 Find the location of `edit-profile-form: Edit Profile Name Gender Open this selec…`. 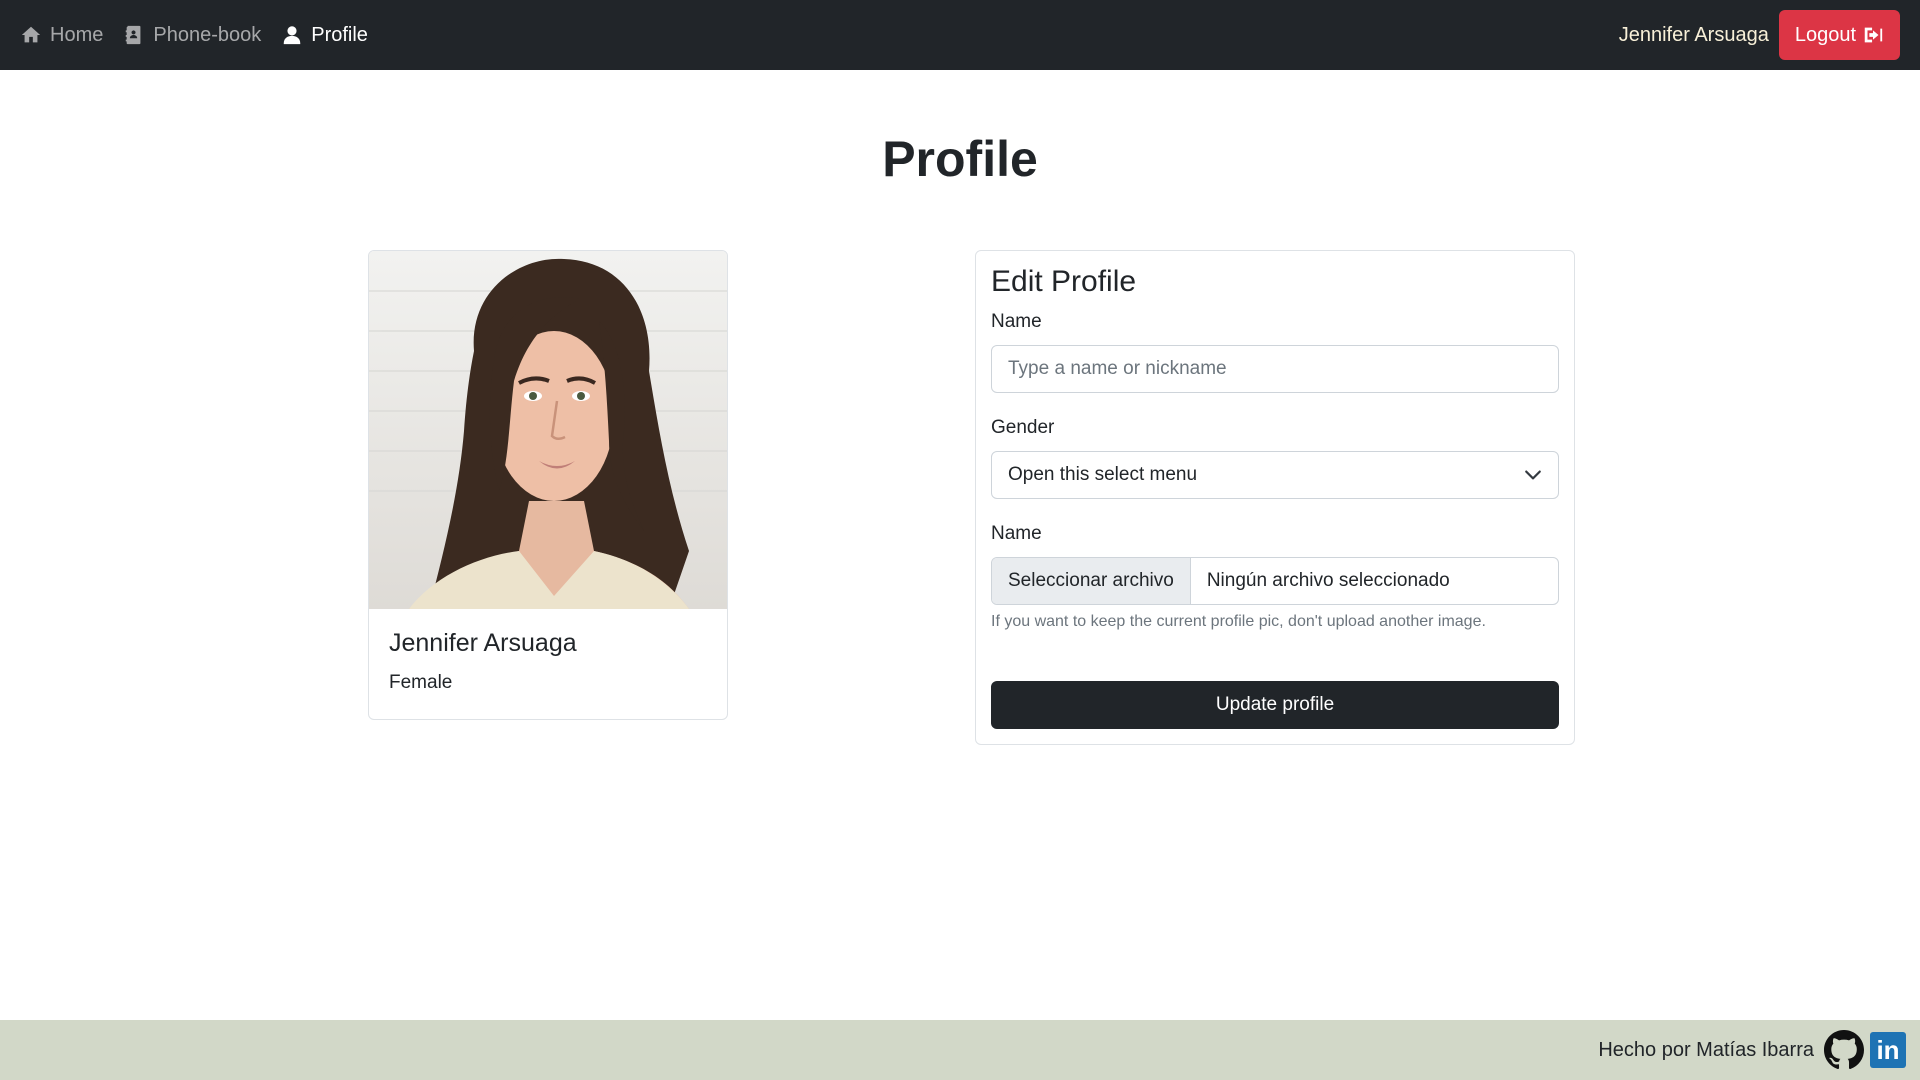

edit-profile-form: Edit Profile Name Gender Open this selec… is located at coordinates (1275, 497).